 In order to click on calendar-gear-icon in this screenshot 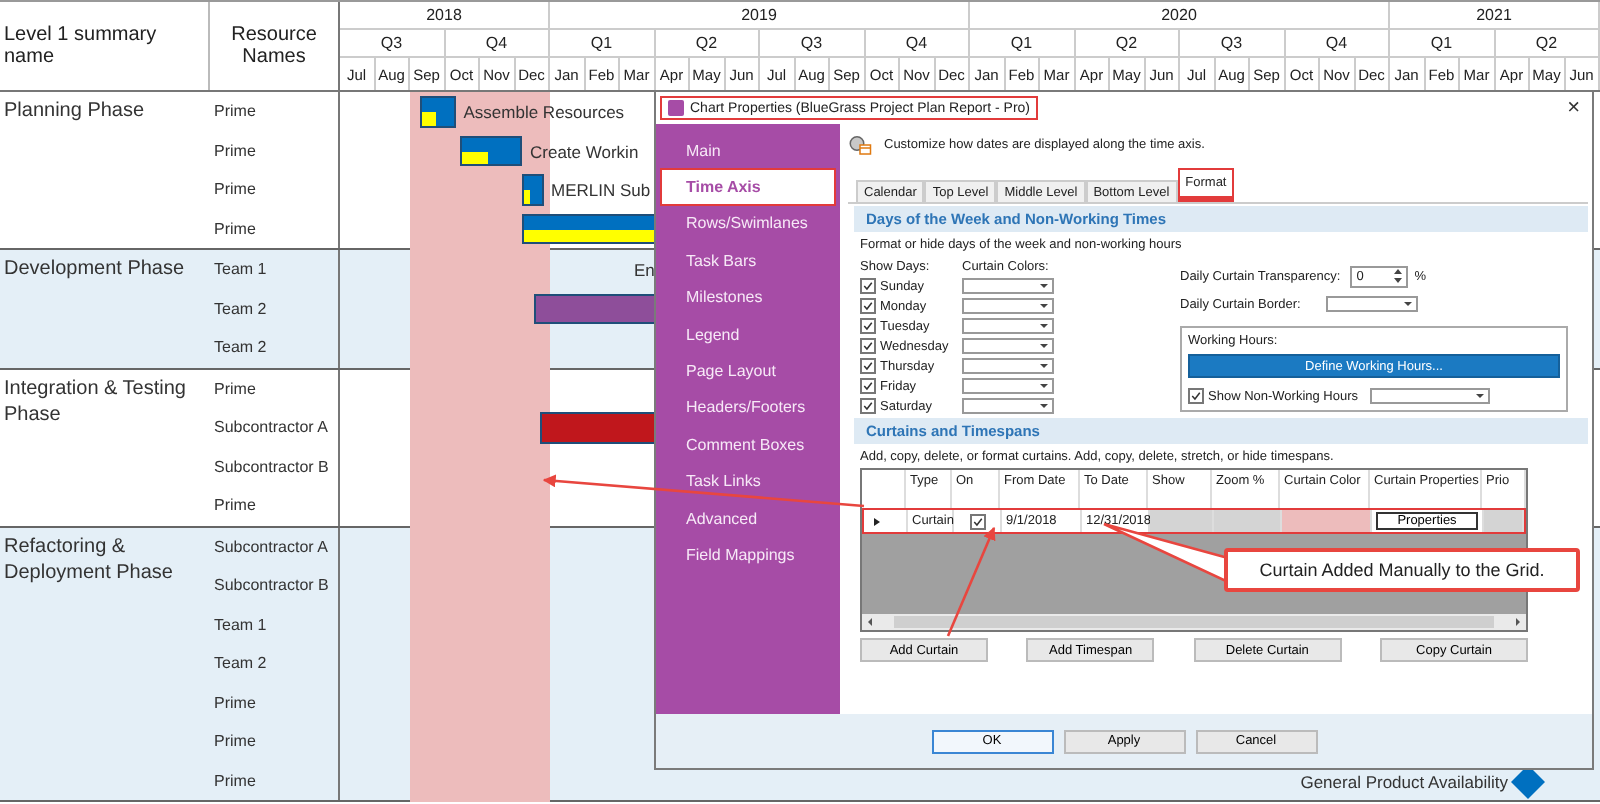, I will do `click(860, 144)`.